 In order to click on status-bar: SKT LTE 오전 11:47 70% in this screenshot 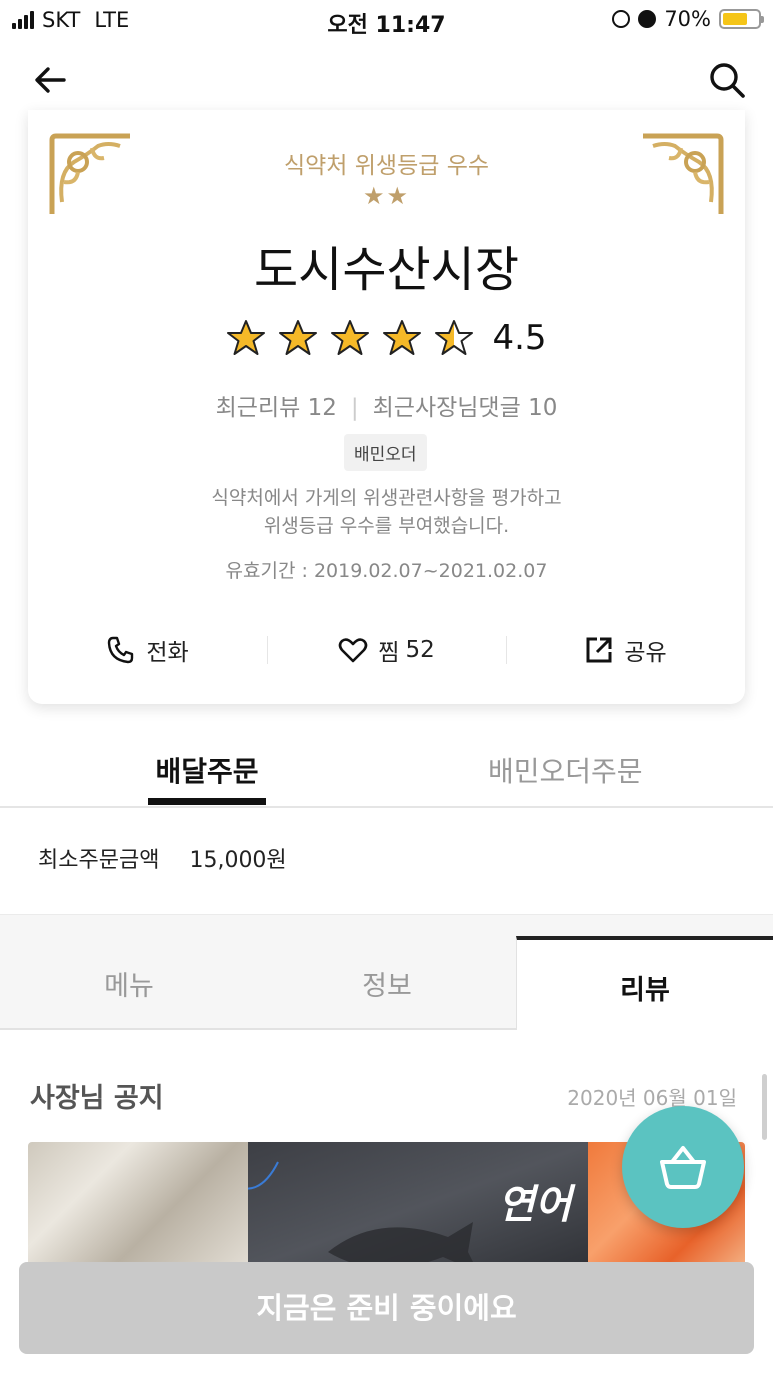, I will do `click(386, 20)`.